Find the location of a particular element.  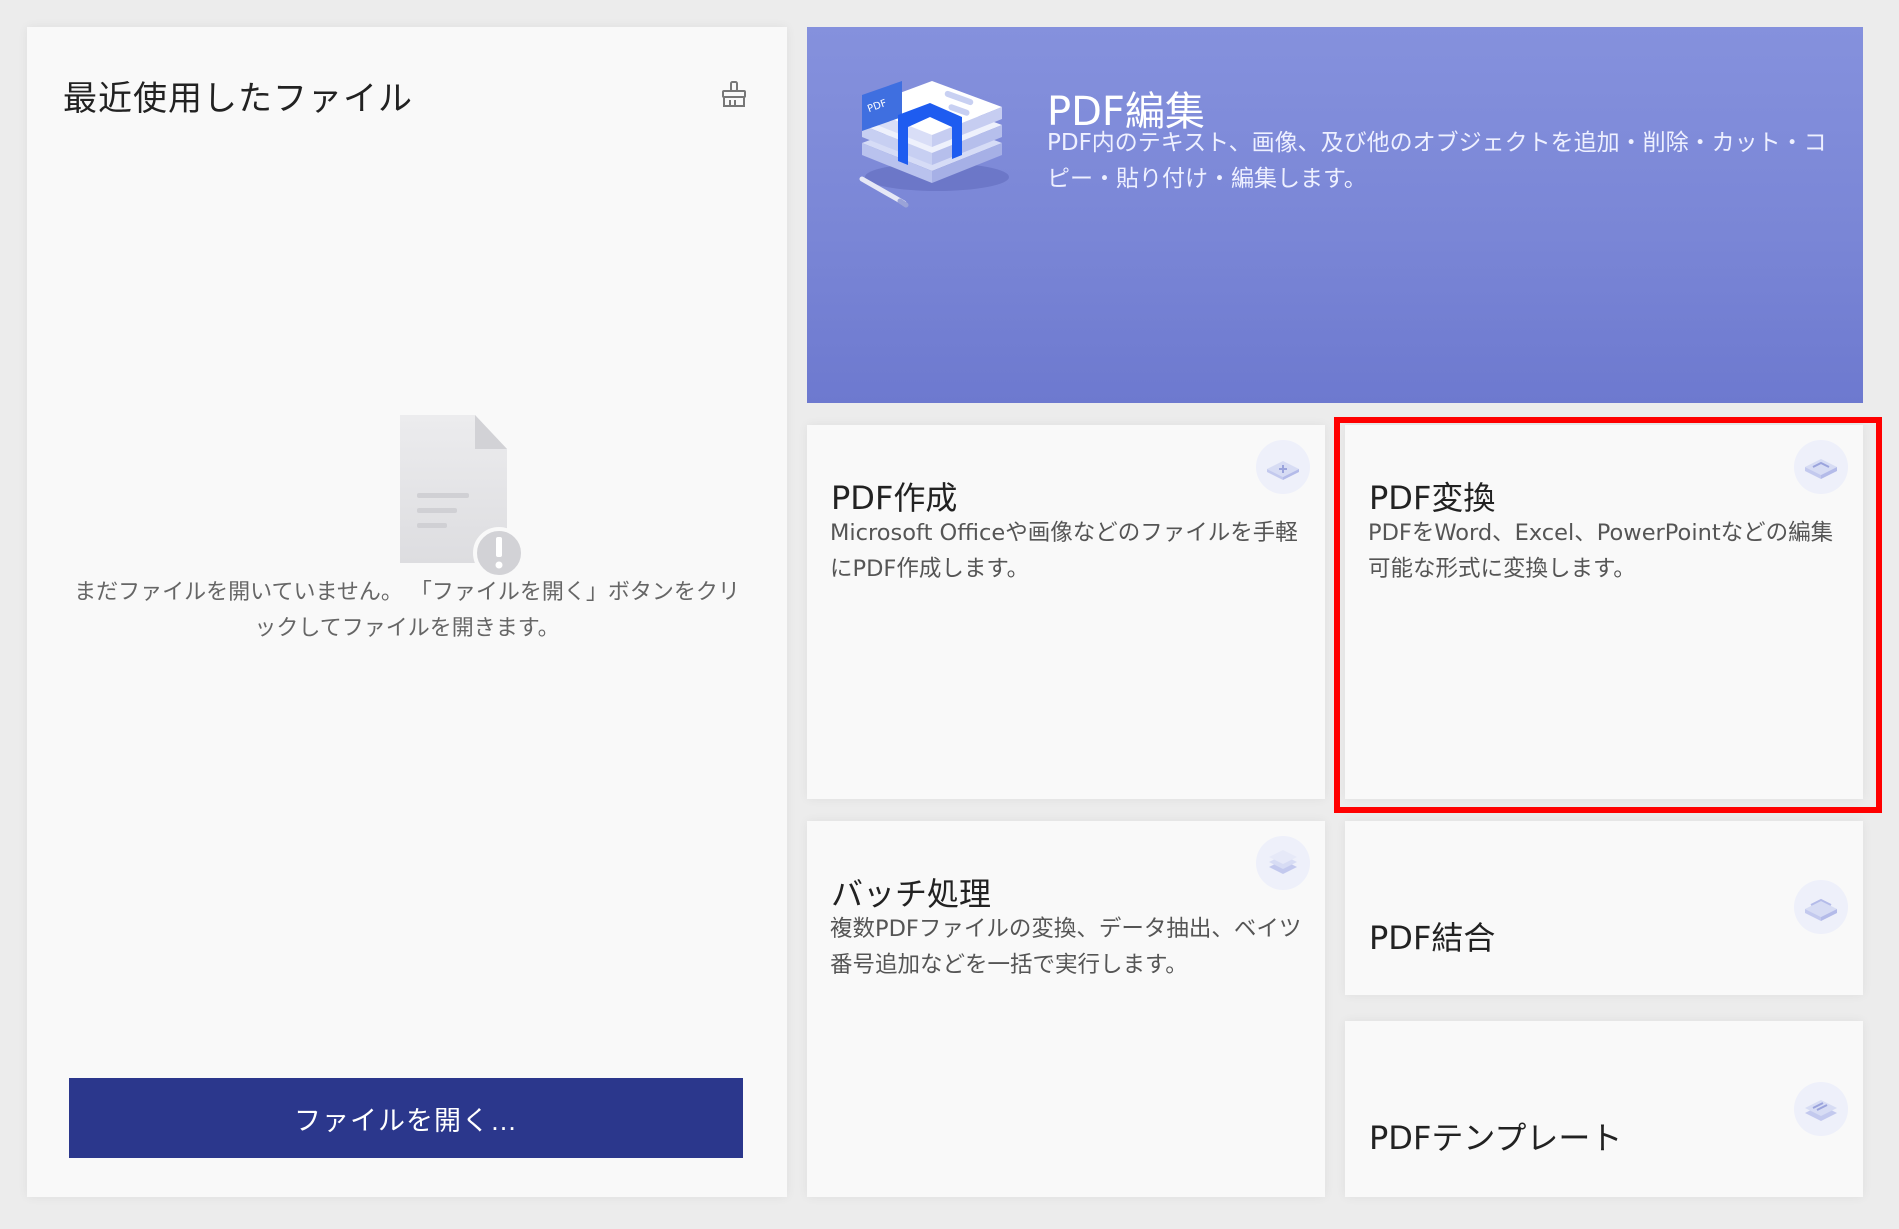

pdf-combine-icon is located at coordinates (1821, 907).